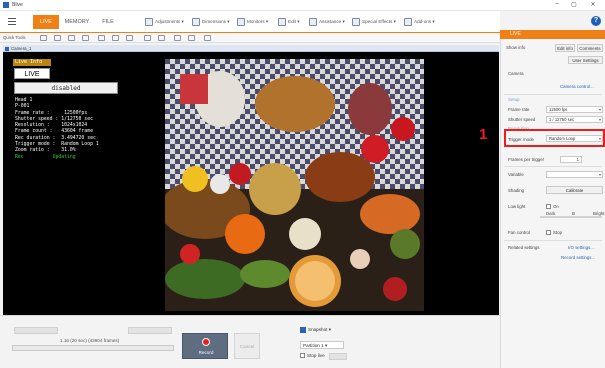 The image size is (605, 368). What do you see at coordinates (552, 34) in the screenshot?
I see `live-panel-tab: LIVE` at bounding box center [552, 34].